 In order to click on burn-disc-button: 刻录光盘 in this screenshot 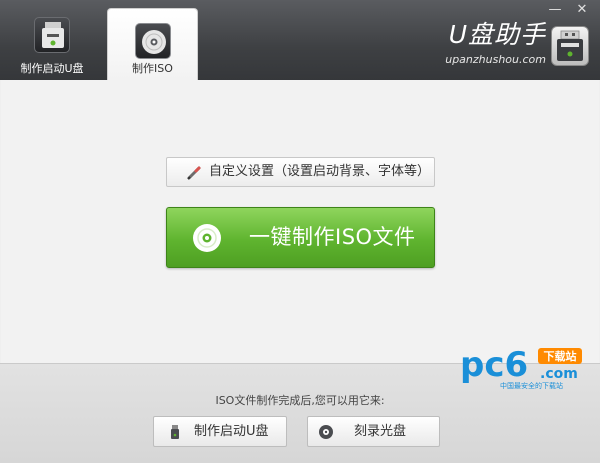, I will do `click(373, 431)`.